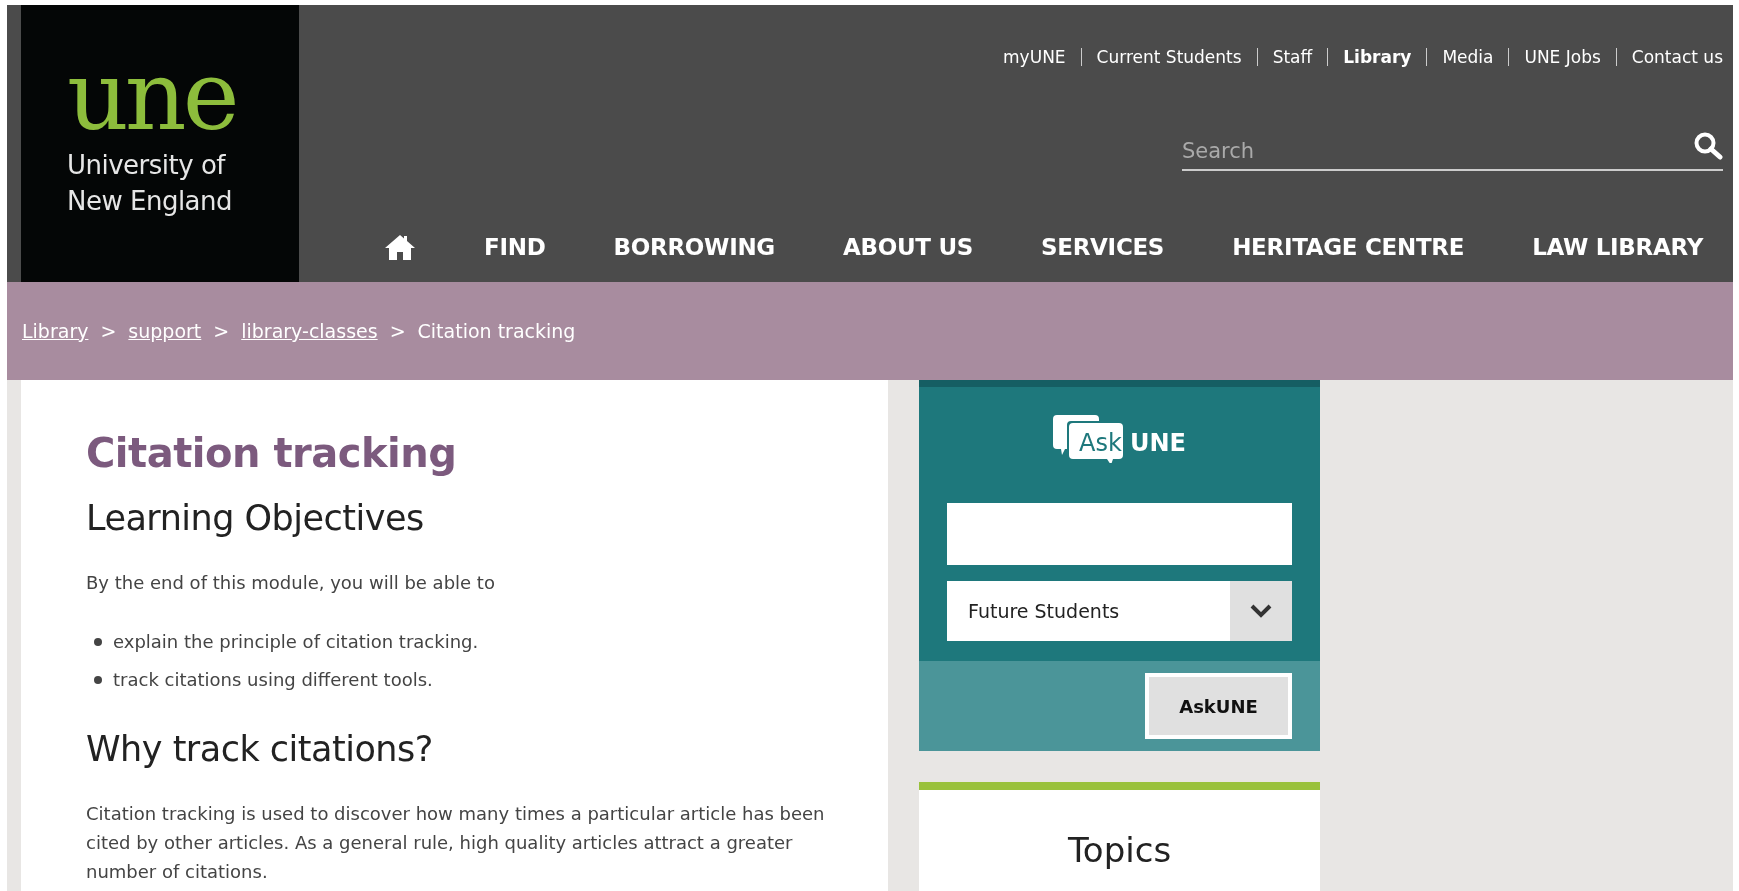 Image resolution: width=1739 pixels, height=891 pixels. I want to click on page-title: Citation tracking, so click(272, 453).